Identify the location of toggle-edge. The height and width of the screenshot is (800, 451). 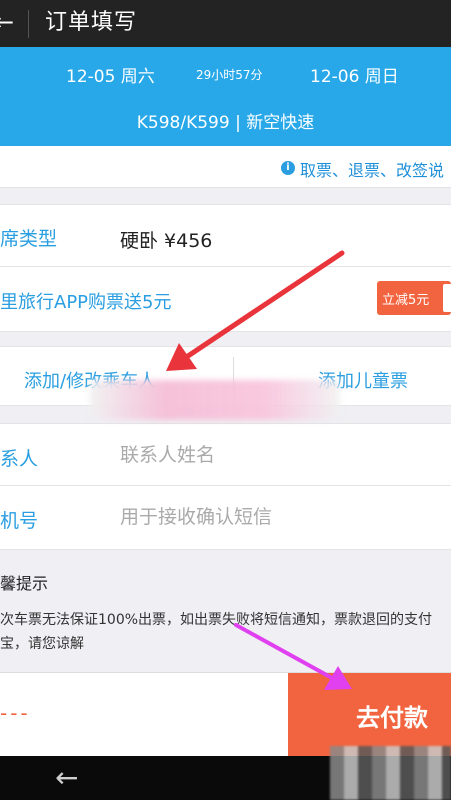
(447, 298).